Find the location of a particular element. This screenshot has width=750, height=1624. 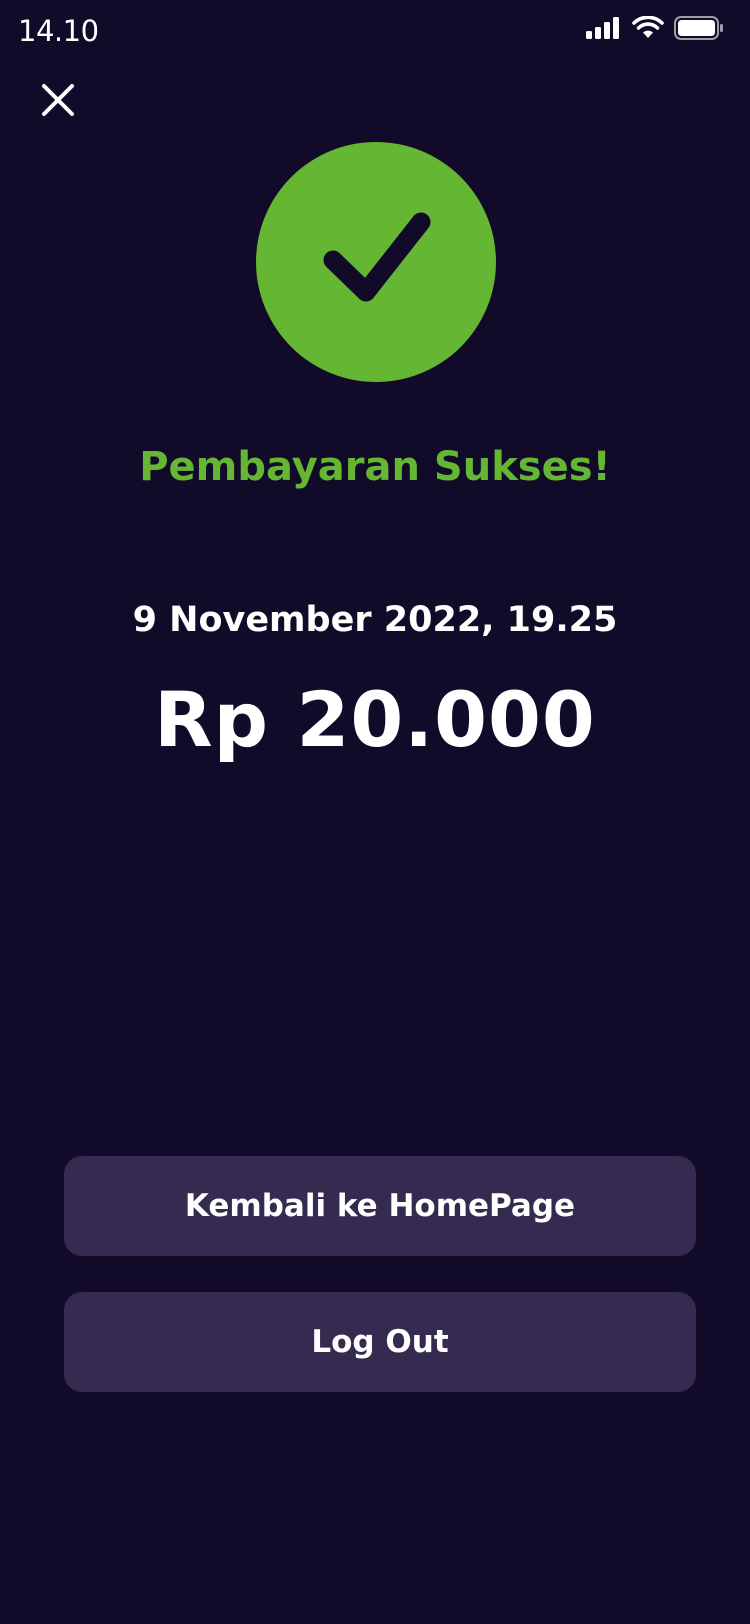

signal-icon is located at coordinates (602, 28).